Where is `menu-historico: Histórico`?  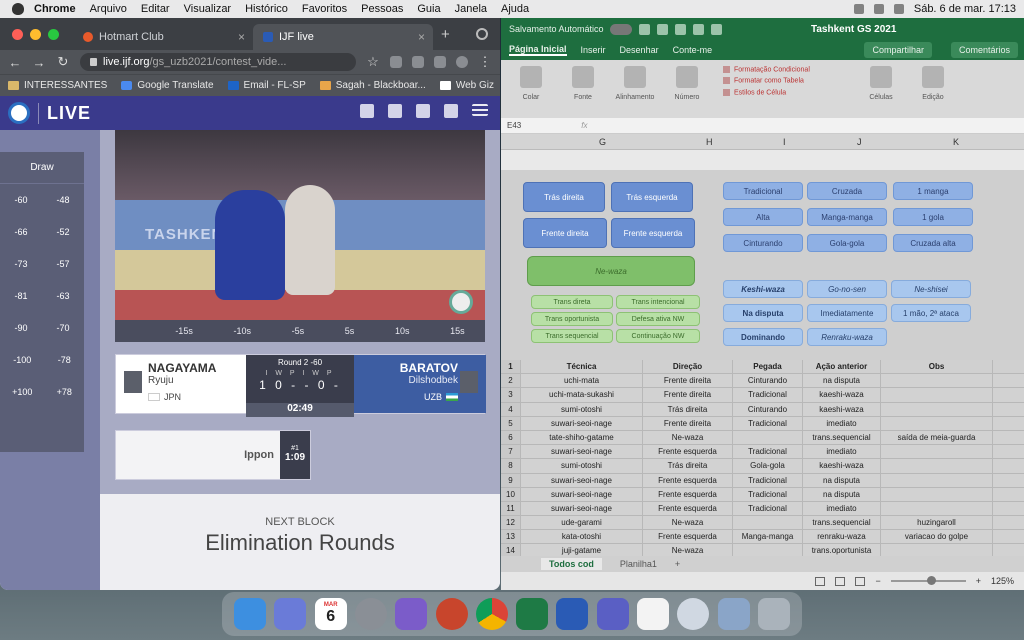
menu-historico: Histórico is located at coordinates (266, 9).